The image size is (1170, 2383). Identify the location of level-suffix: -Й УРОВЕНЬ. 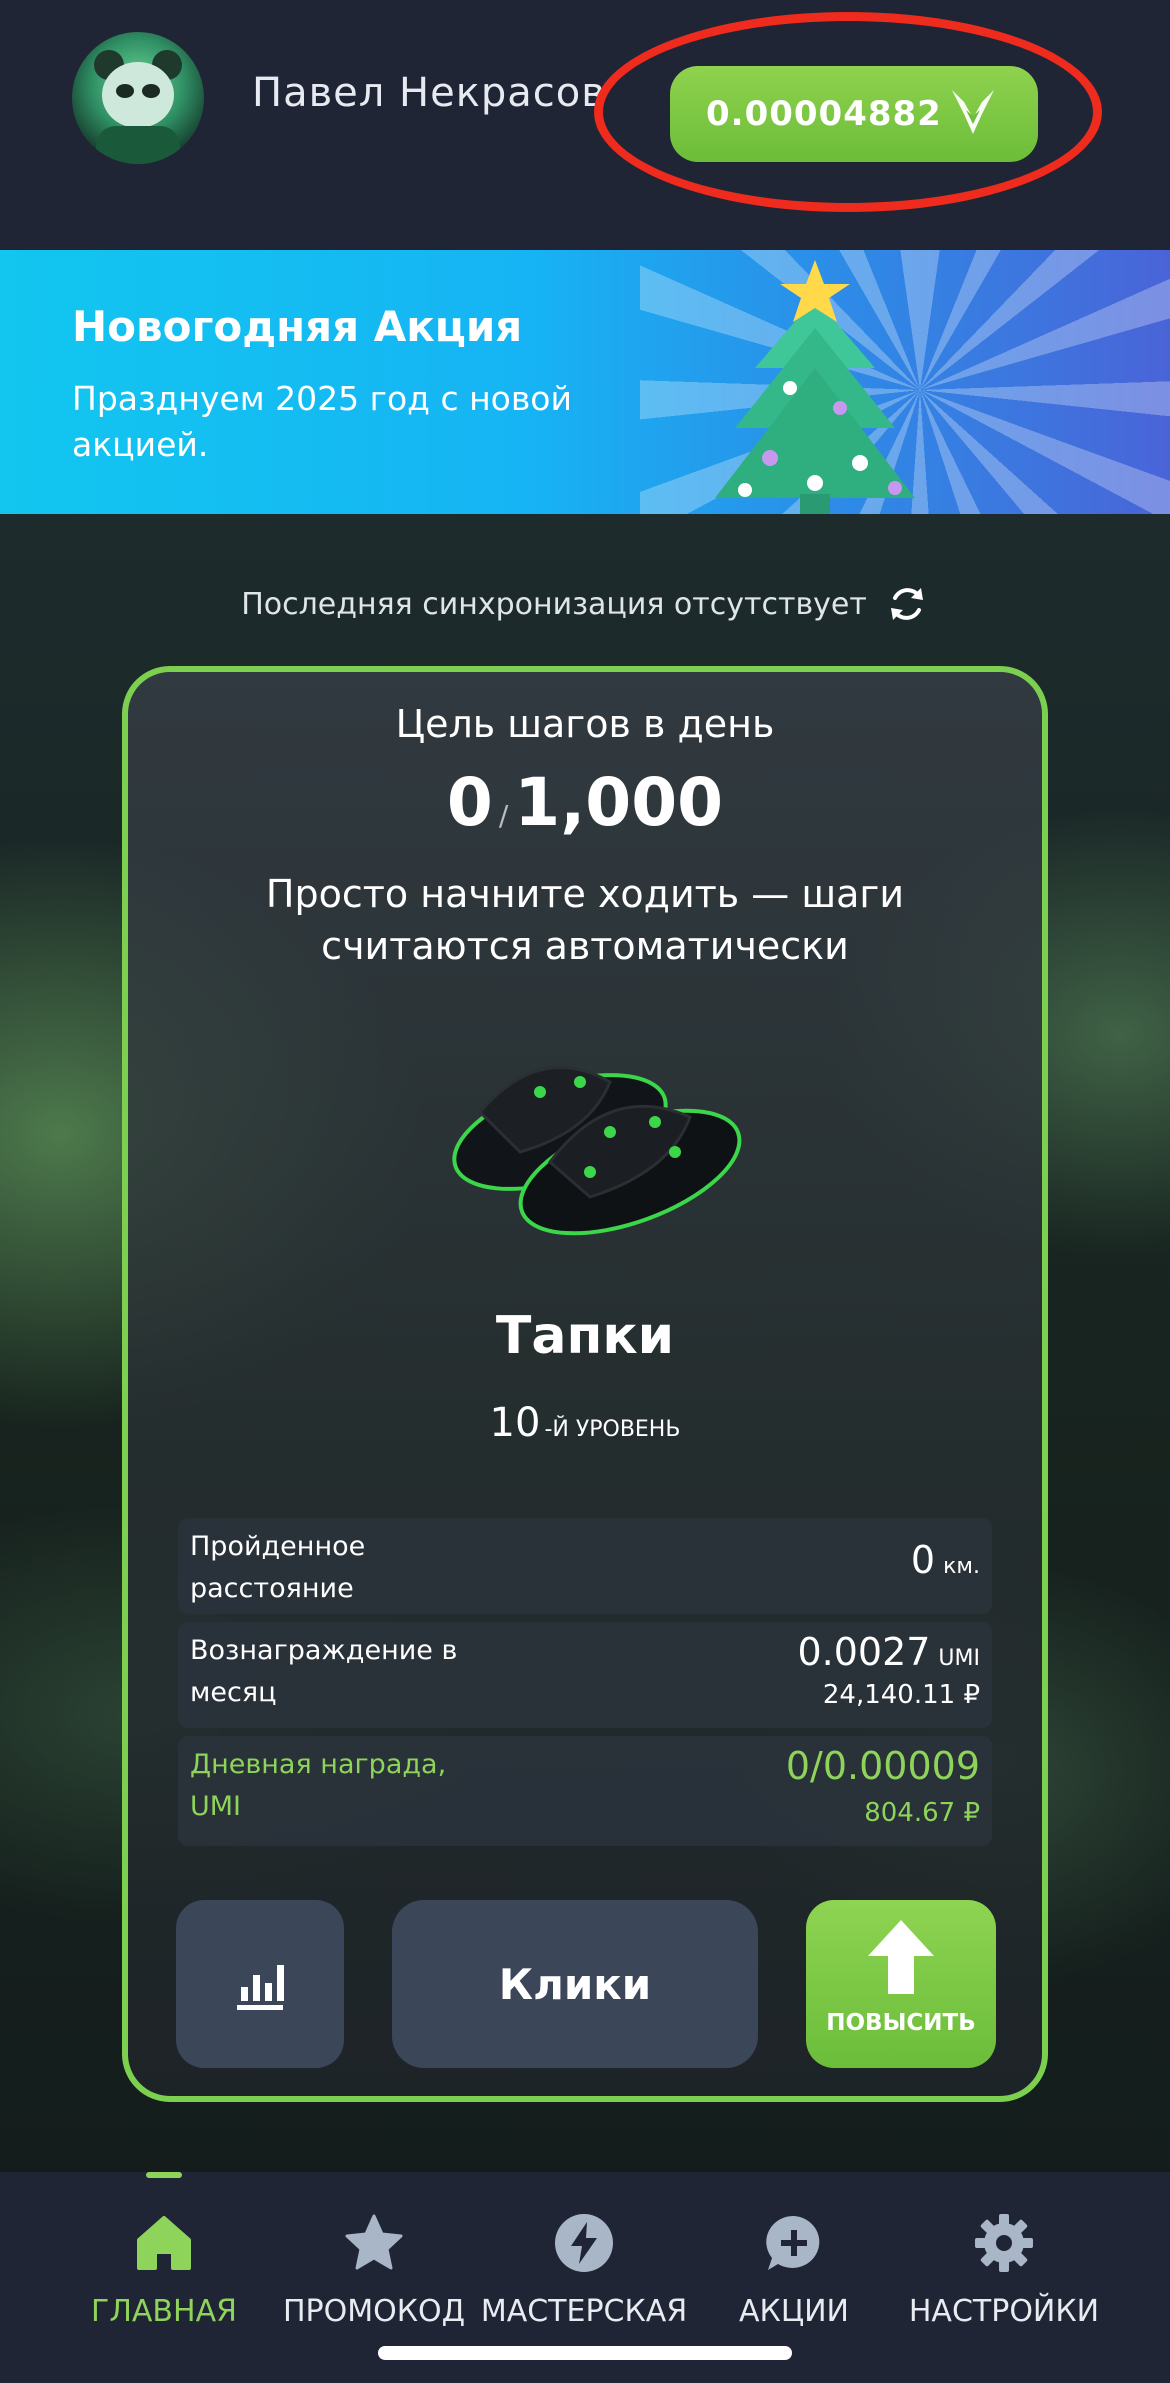
(612, 1429).